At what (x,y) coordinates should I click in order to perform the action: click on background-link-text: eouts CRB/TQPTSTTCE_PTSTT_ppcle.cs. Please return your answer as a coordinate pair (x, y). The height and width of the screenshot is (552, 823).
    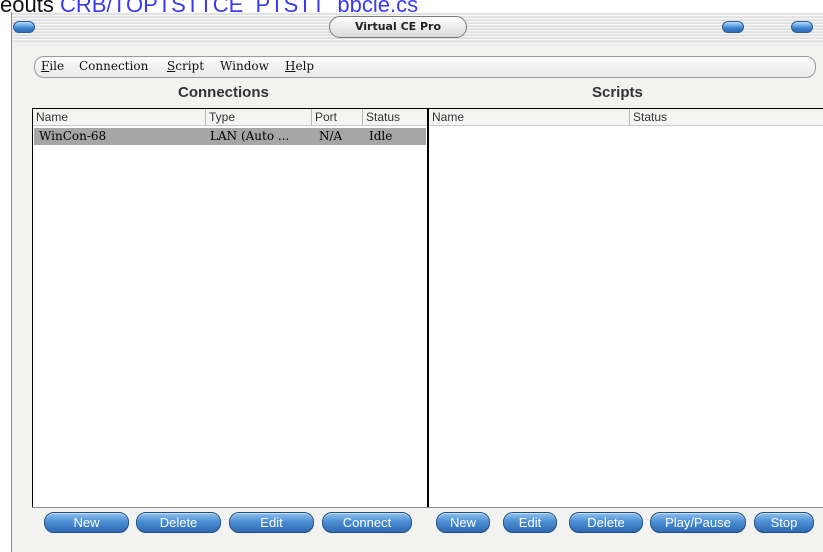
    Looking at the image, I should click on (411, 6).